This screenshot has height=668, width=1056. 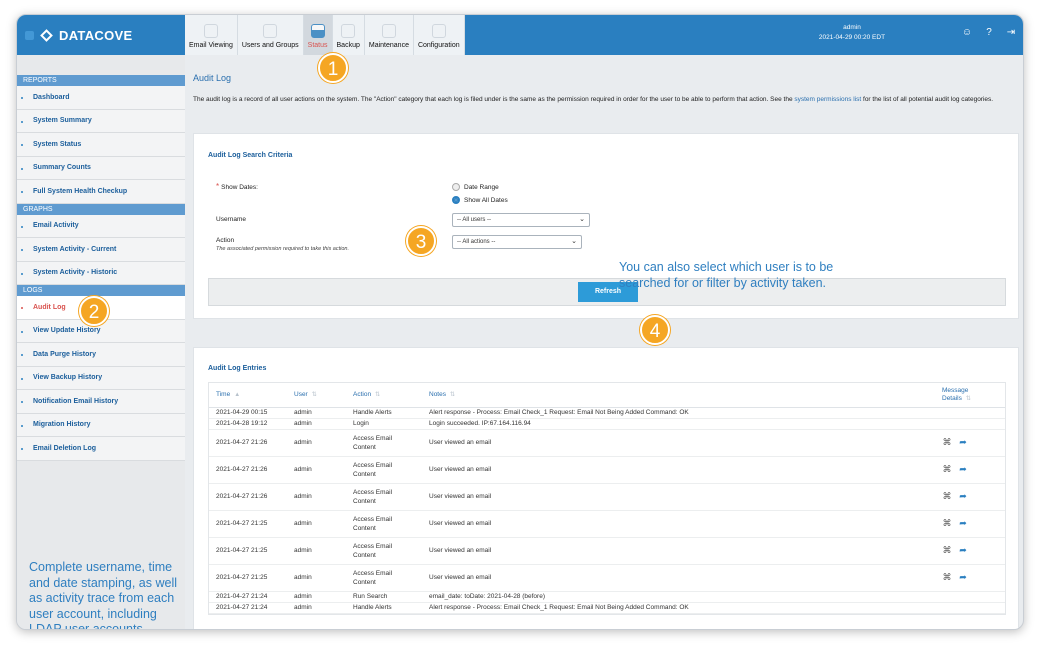 I want to click on sidebar-item-email-deletion-log: Email Deletion Log, so click(x=101, y=449).